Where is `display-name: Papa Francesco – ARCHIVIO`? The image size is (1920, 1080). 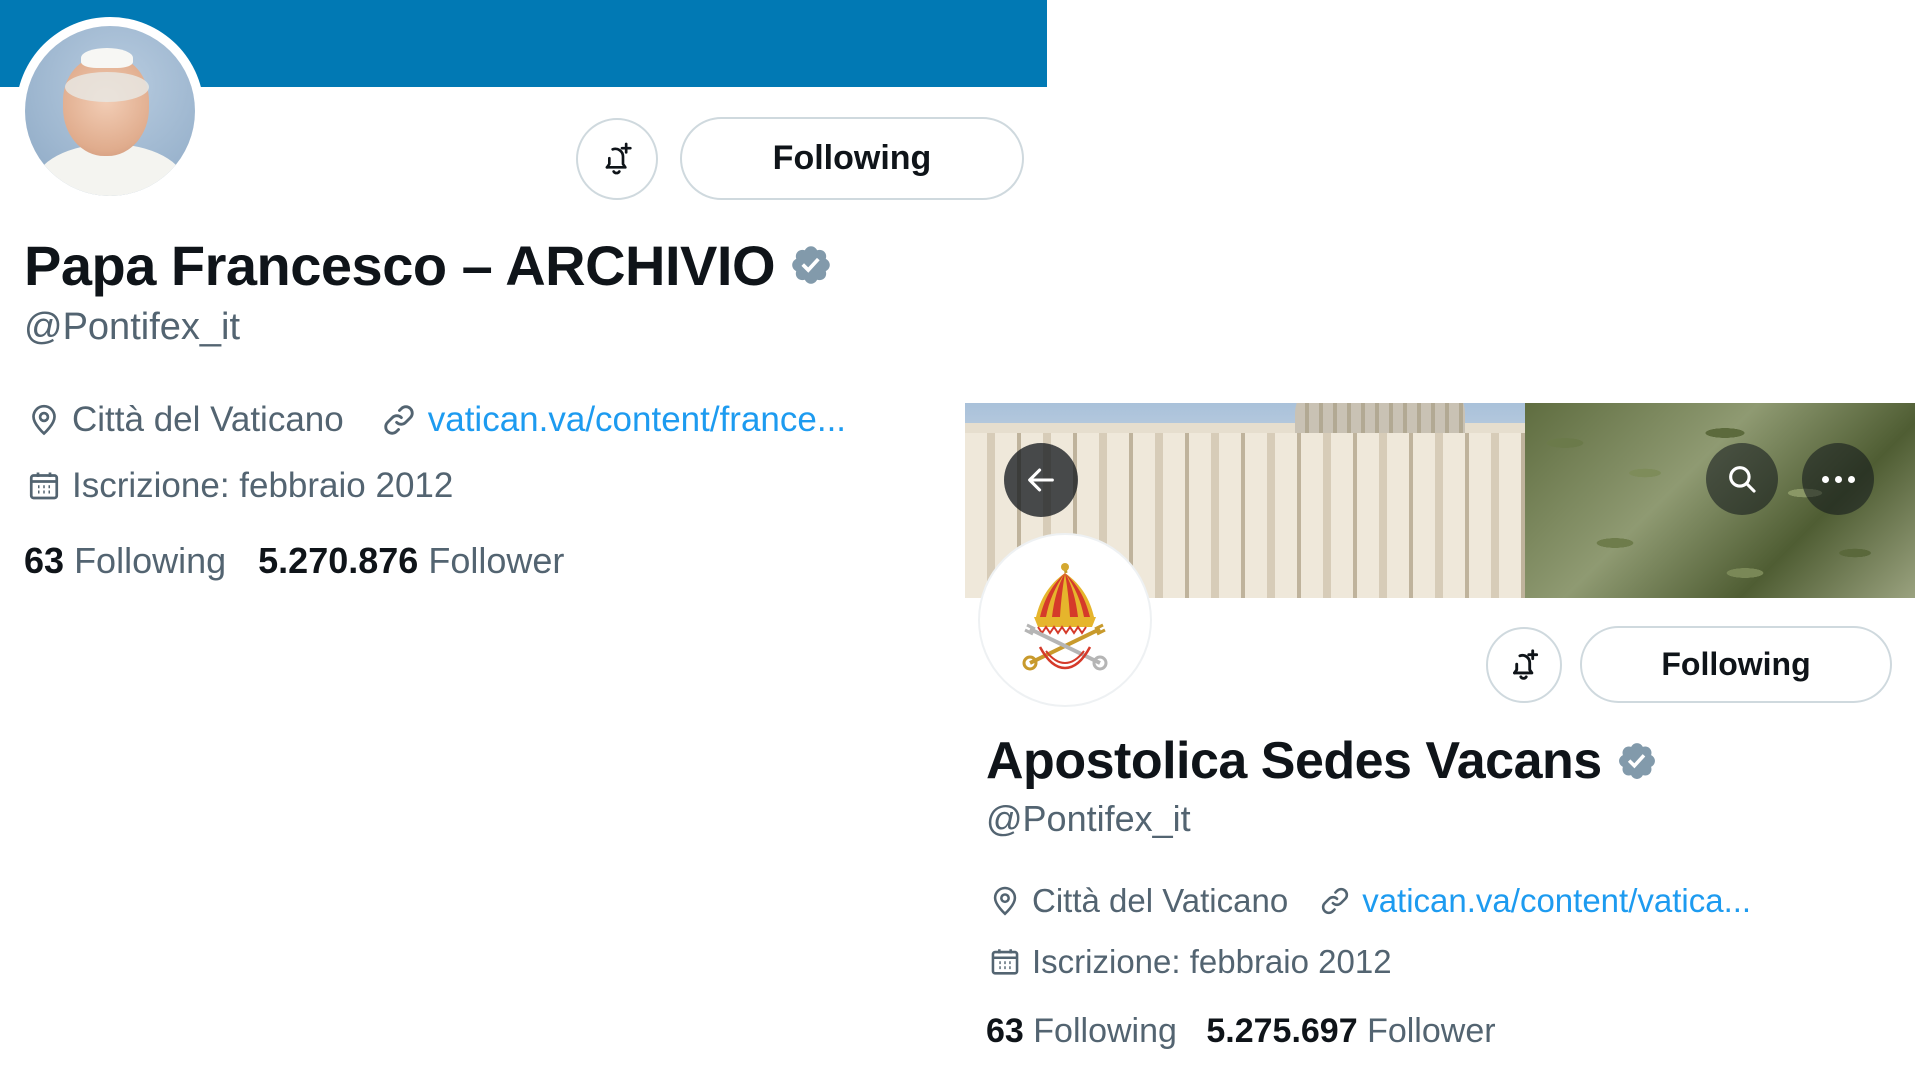 display-name: Papa Francesco – ARCHIVIO is located at coordinates (400, 265).